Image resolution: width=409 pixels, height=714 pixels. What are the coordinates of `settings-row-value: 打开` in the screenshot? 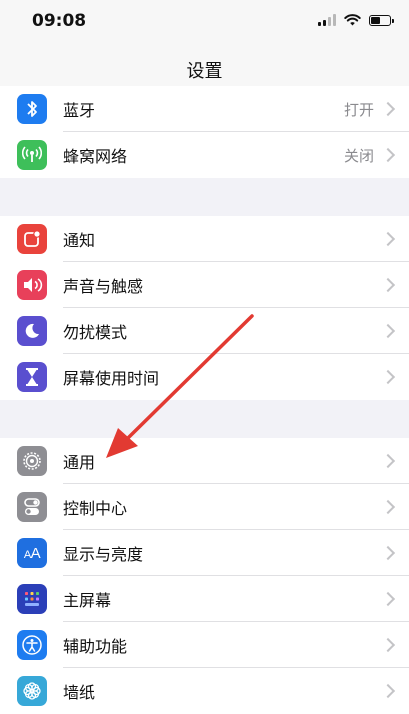 It's located at (358, 109).